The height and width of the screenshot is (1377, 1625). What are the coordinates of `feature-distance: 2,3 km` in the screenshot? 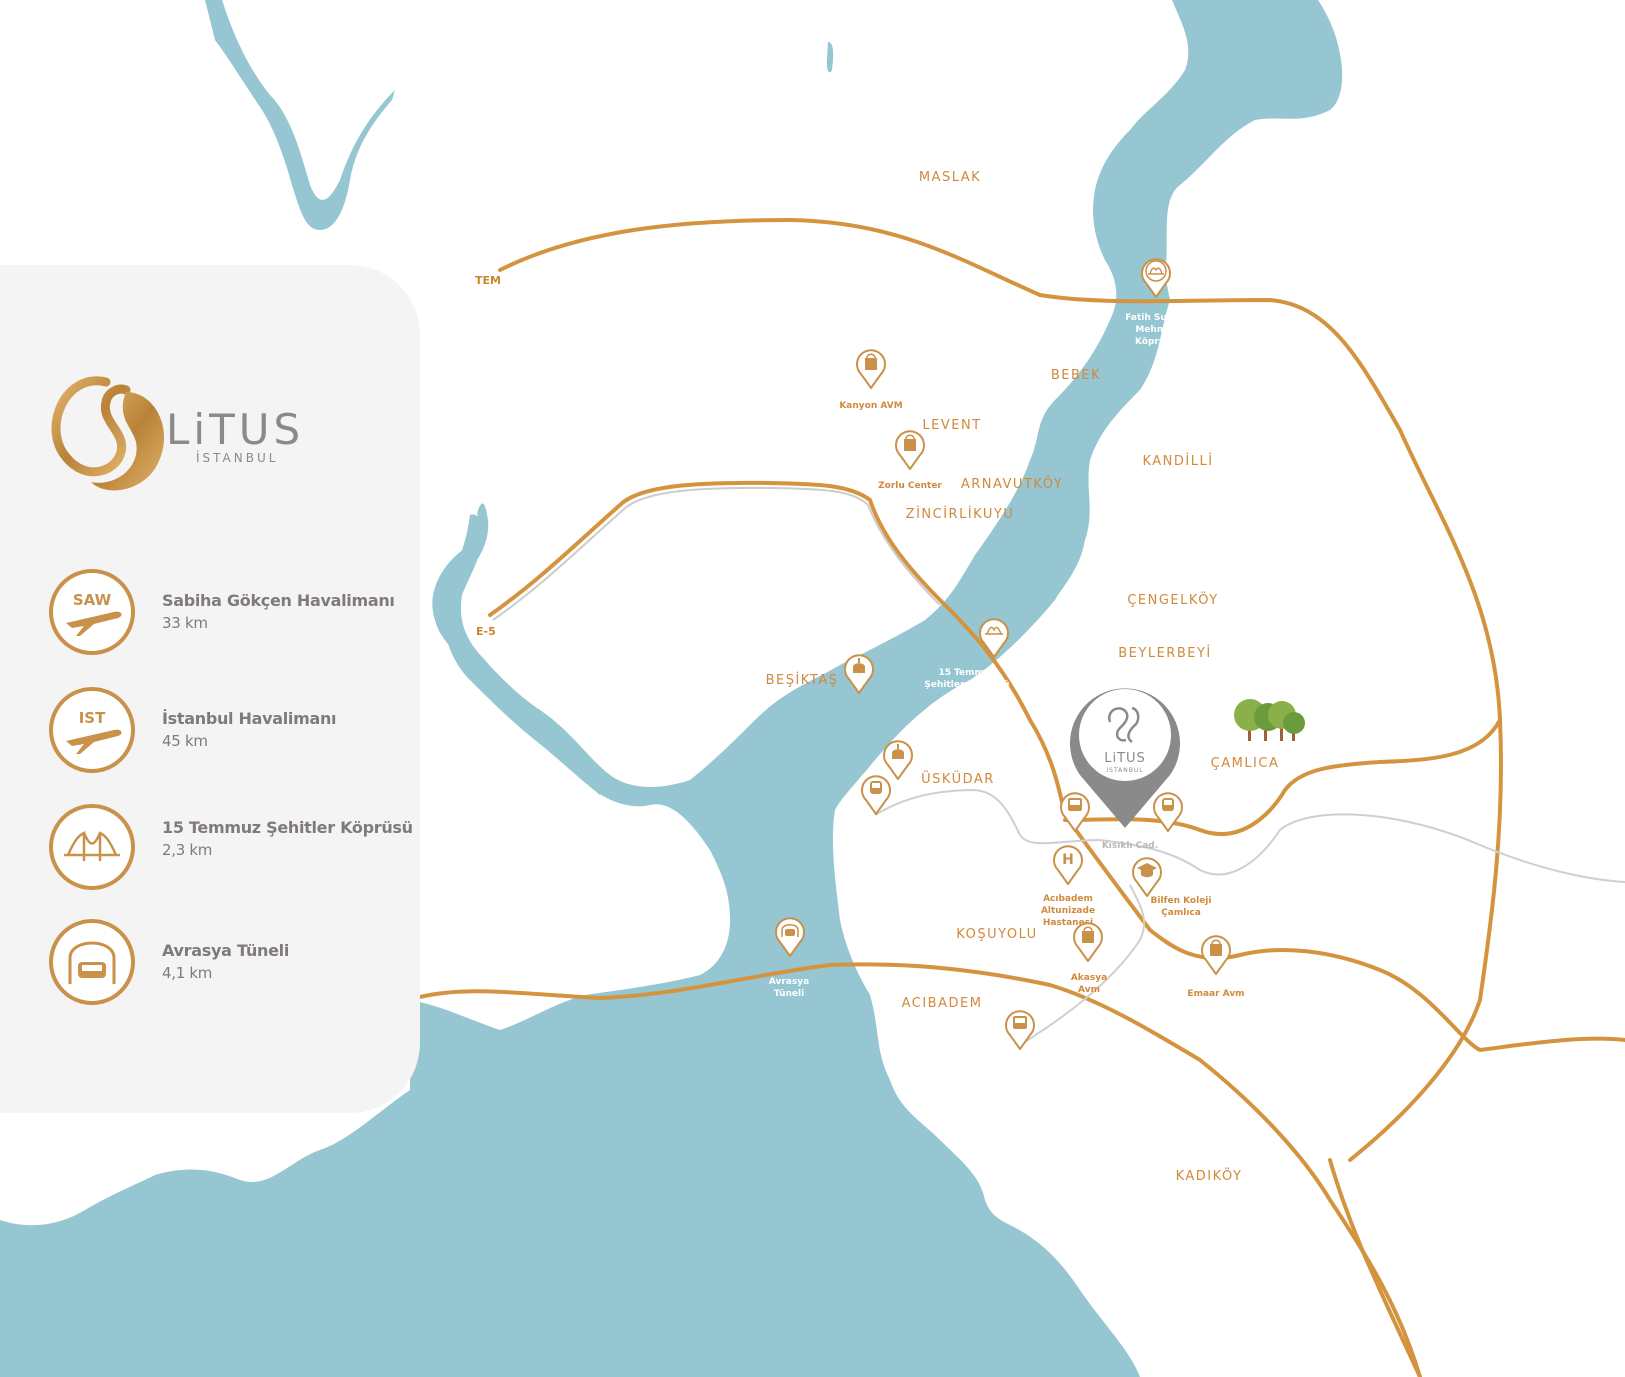 It's located at (187, 850).